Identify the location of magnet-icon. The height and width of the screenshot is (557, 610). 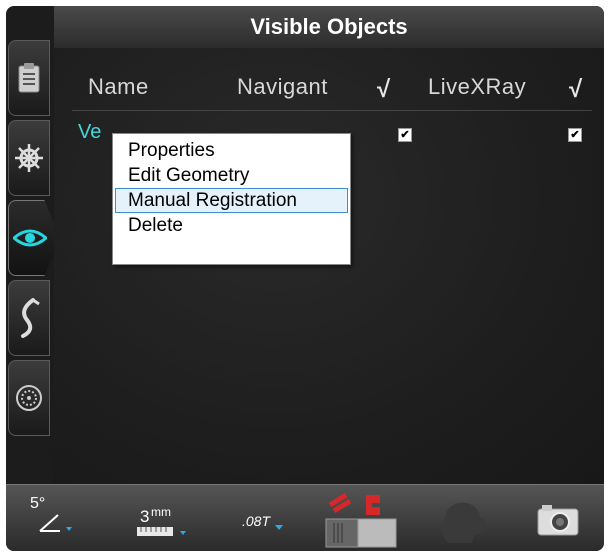
(362, 520).